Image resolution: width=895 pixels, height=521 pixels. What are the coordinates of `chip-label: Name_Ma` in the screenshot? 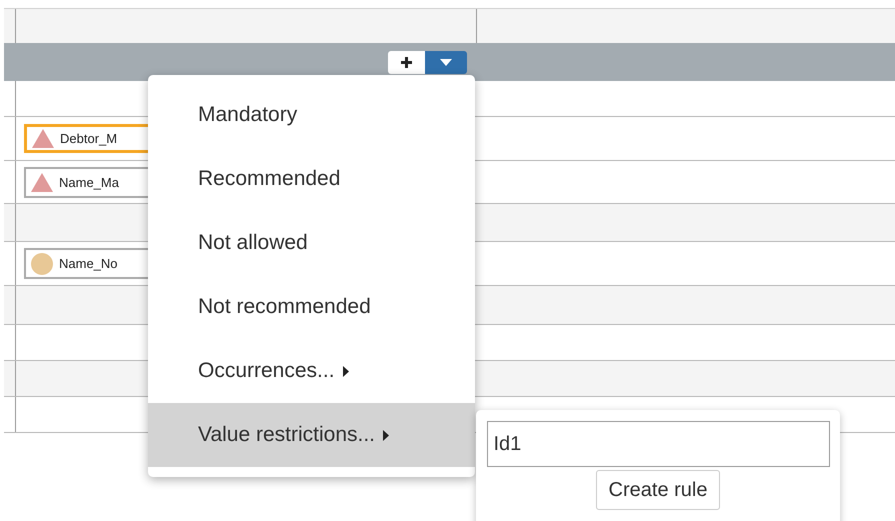 It's located at (89, 182).